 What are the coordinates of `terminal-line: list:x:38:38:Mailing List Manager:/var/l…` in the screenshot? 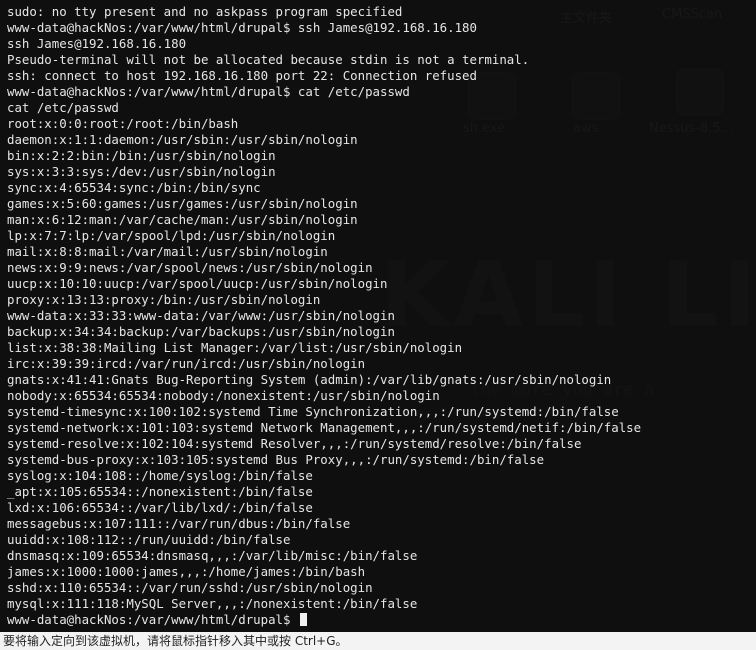 It's located at (235, 347).